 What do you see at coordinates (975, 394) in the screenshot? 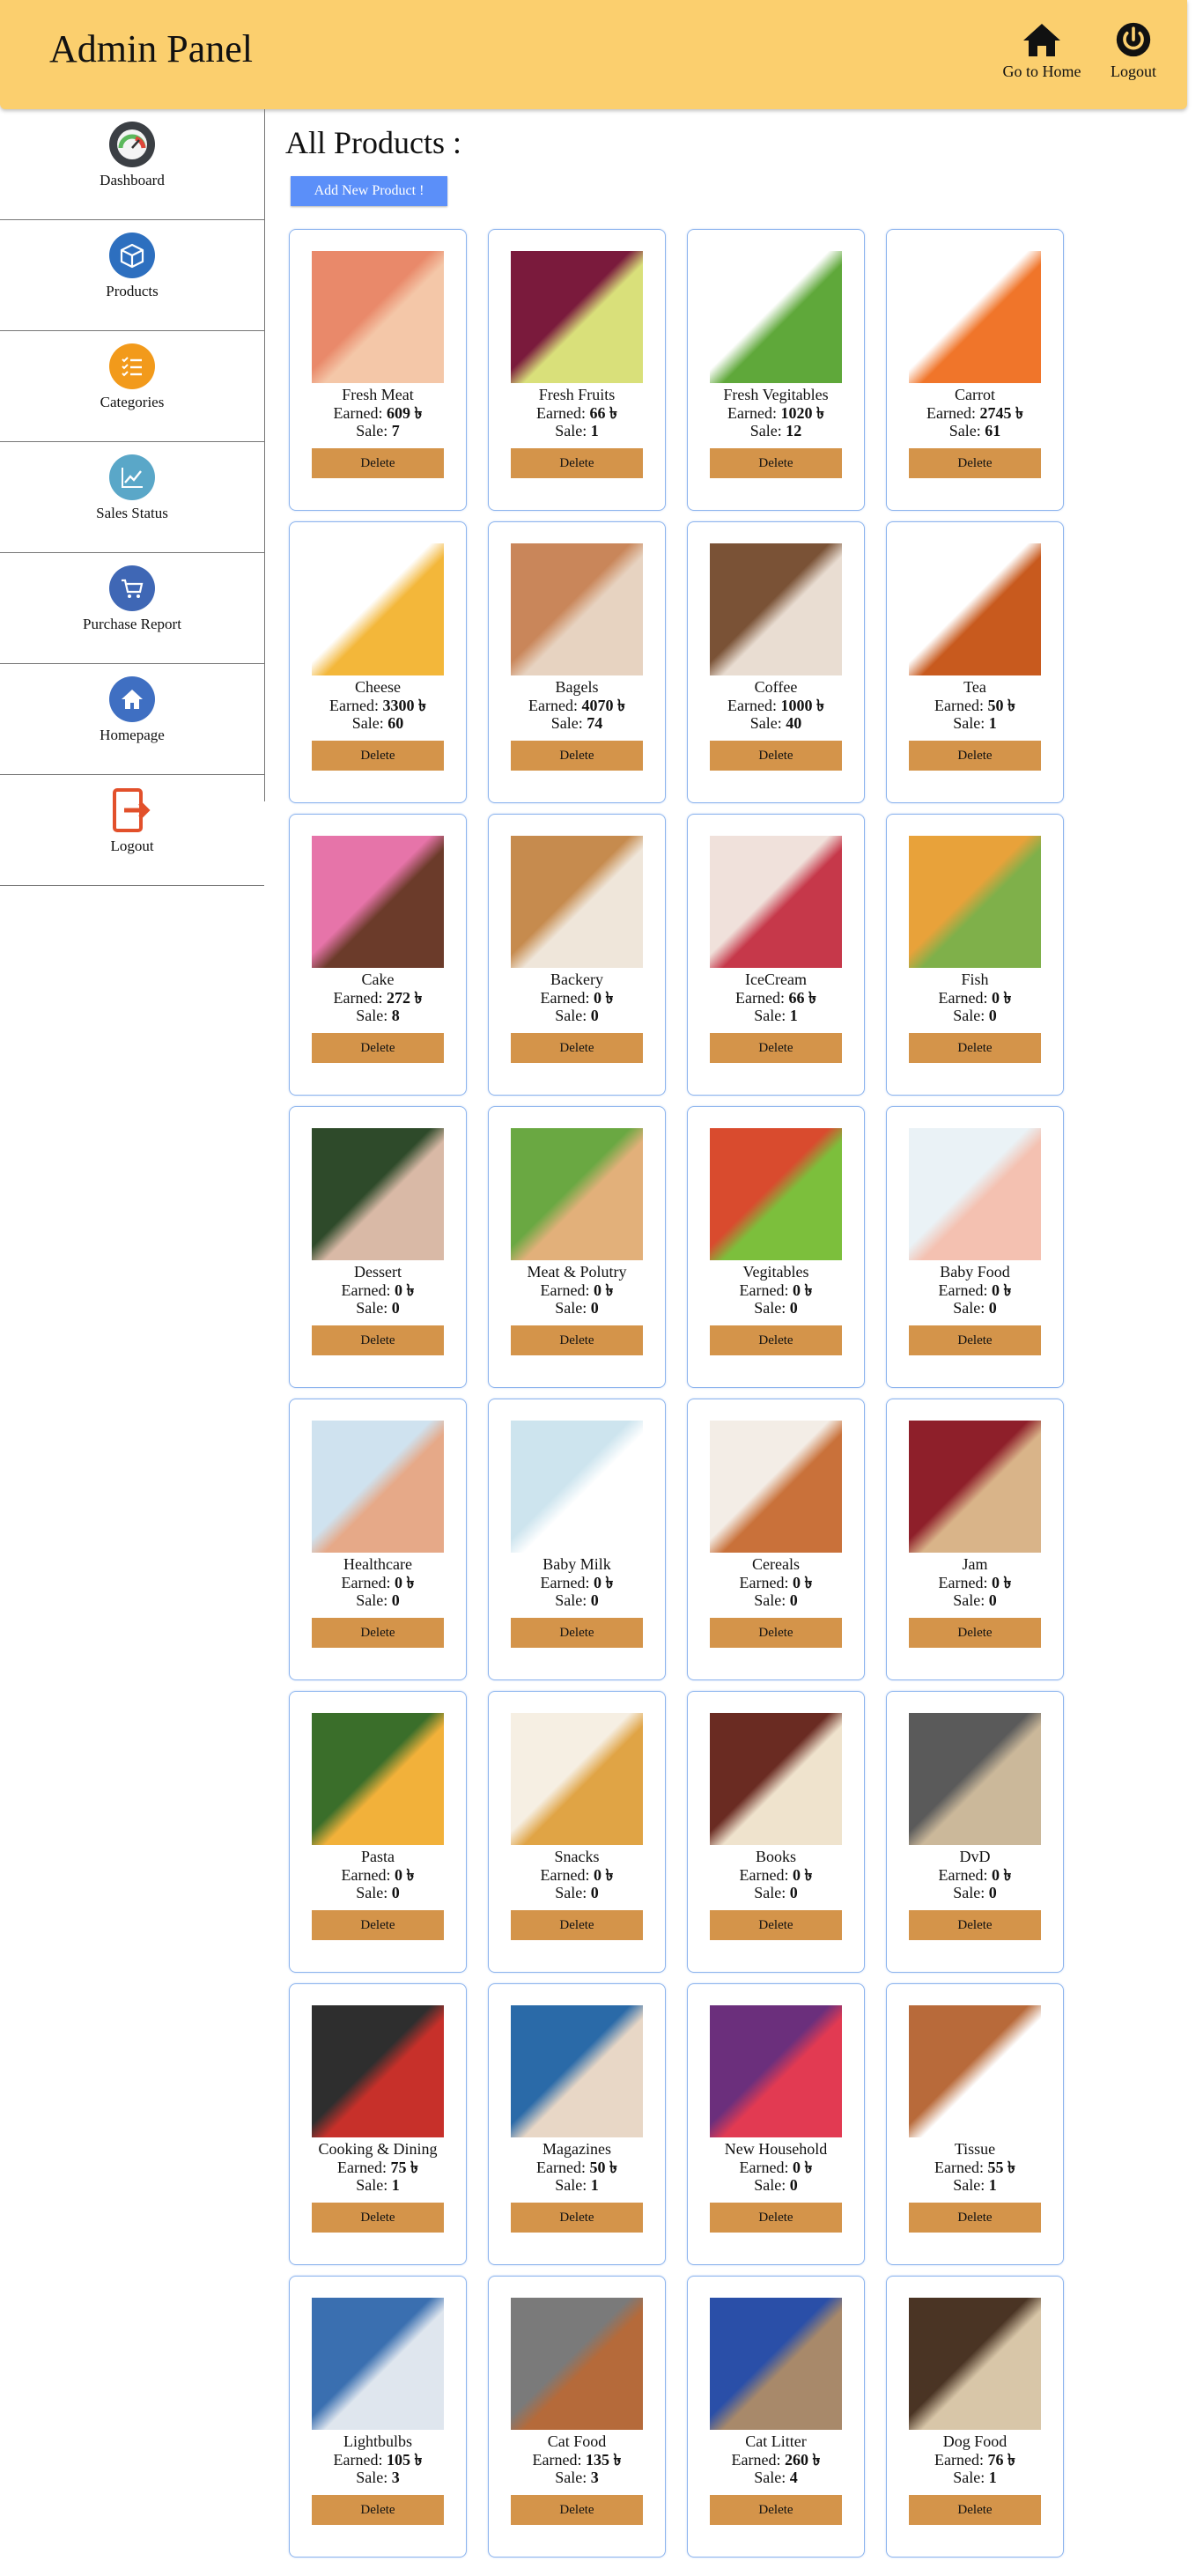
I see `product-name: Carrot` at bounding box center [975, 394].